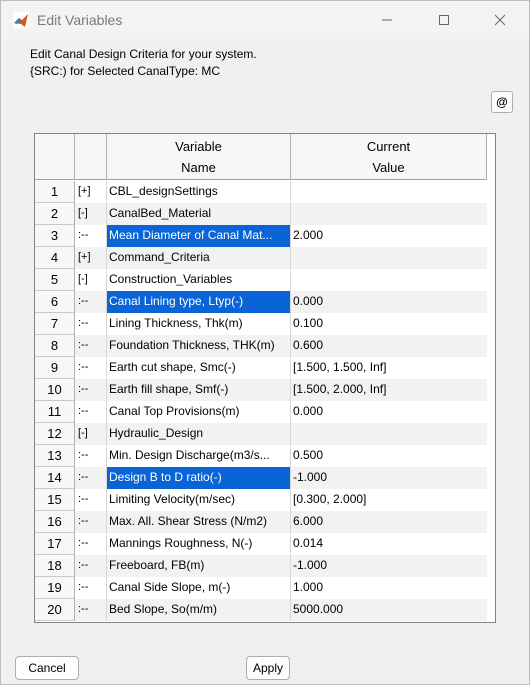 The width and height of the screenshot is (530, 685). What do you see at coordinates (389, 368) in the screenshot?
I see `variable-value-cell: [1.500, 1.500, Inf]` at bounding box center [389, 368].